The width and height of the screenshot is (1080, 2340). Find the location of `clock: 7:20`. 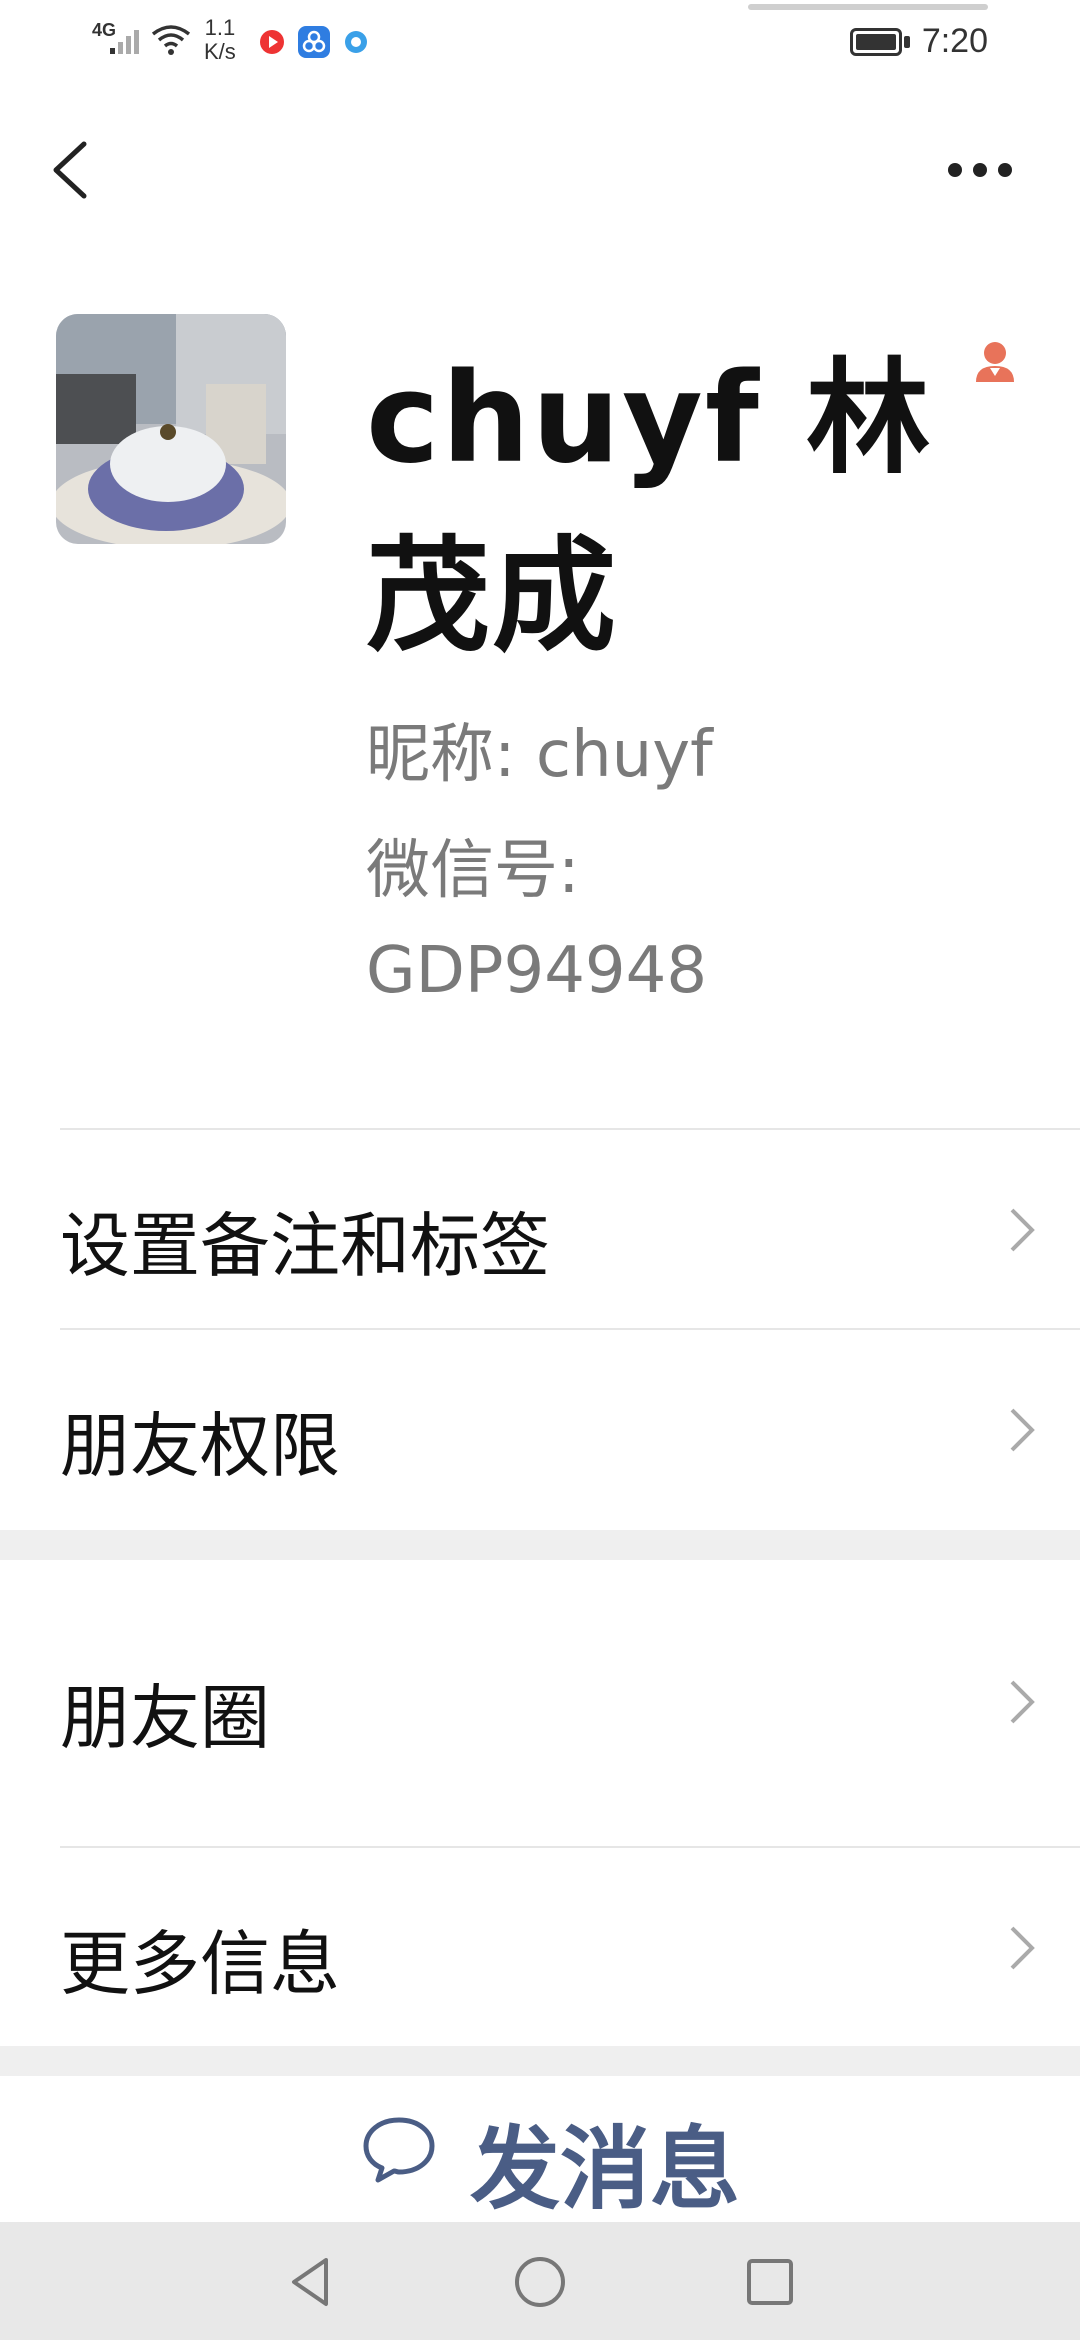

clock: 7:20 is located at coordinates (954, 41).